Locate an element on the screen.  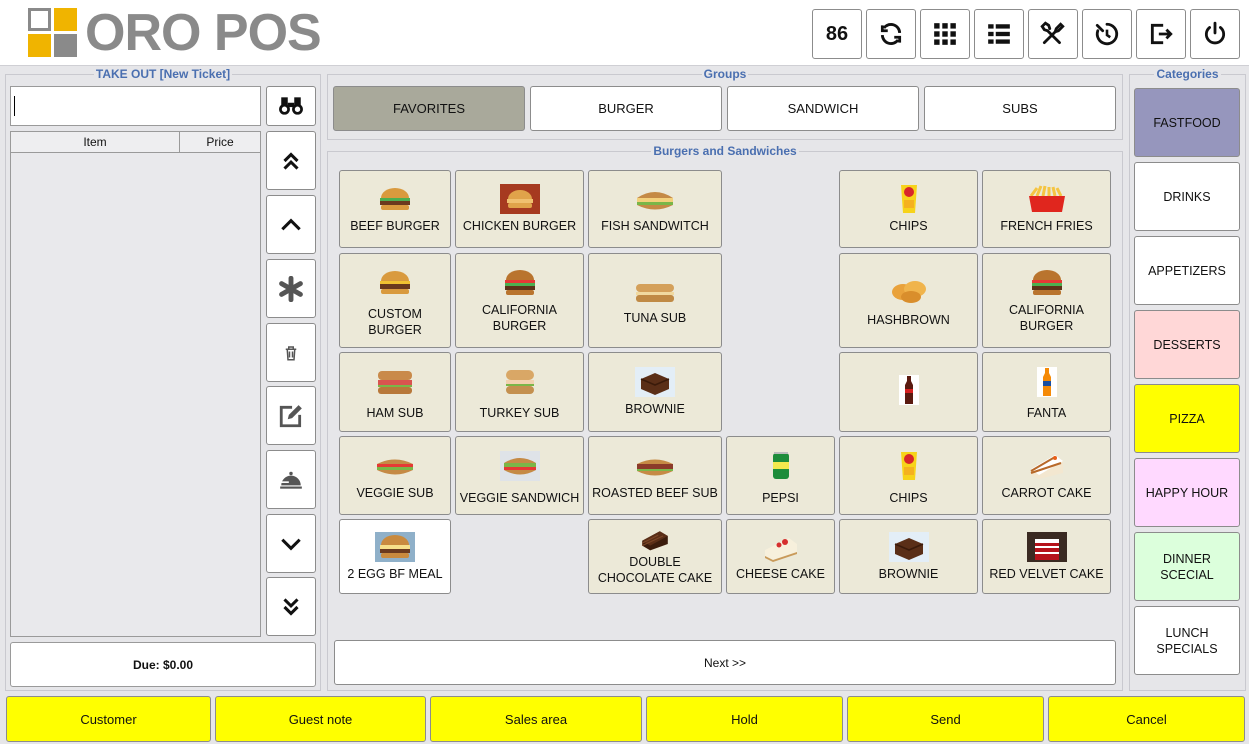
search-item-button is located at coordinates (291, 106).